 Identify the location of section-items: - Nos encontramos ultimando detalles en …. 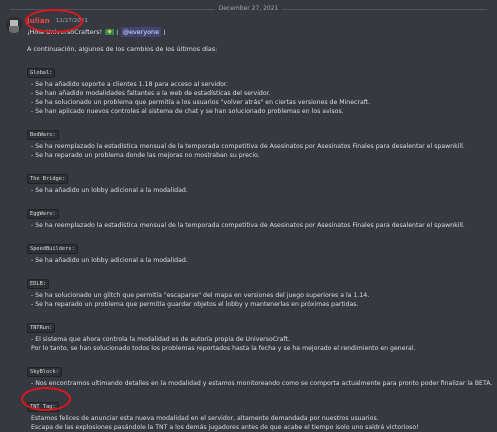
(259, 383).